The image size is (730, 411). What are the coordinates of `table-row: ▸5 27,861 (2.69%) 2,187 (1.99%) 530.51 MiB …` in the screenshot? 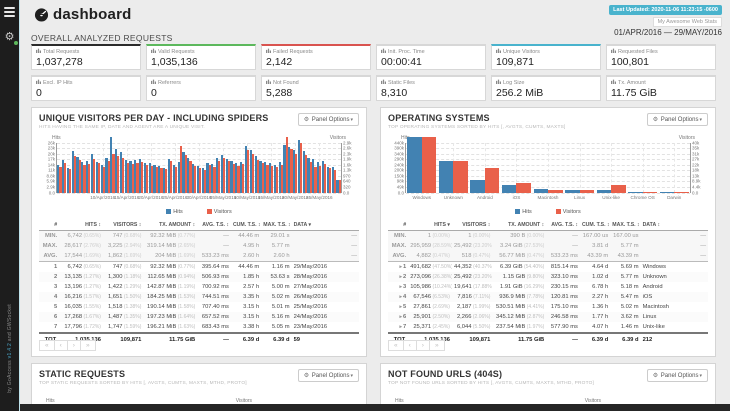 It's located at (548, 307).